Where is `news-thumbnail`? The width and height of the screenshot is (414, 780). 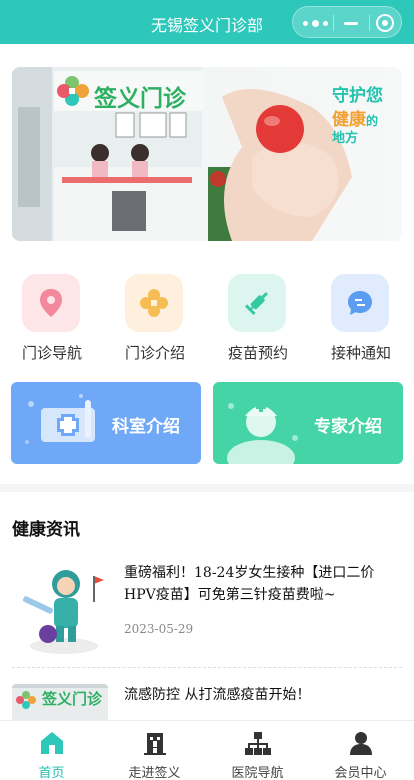
news-thumbnail is located at coordinates (60, 610).